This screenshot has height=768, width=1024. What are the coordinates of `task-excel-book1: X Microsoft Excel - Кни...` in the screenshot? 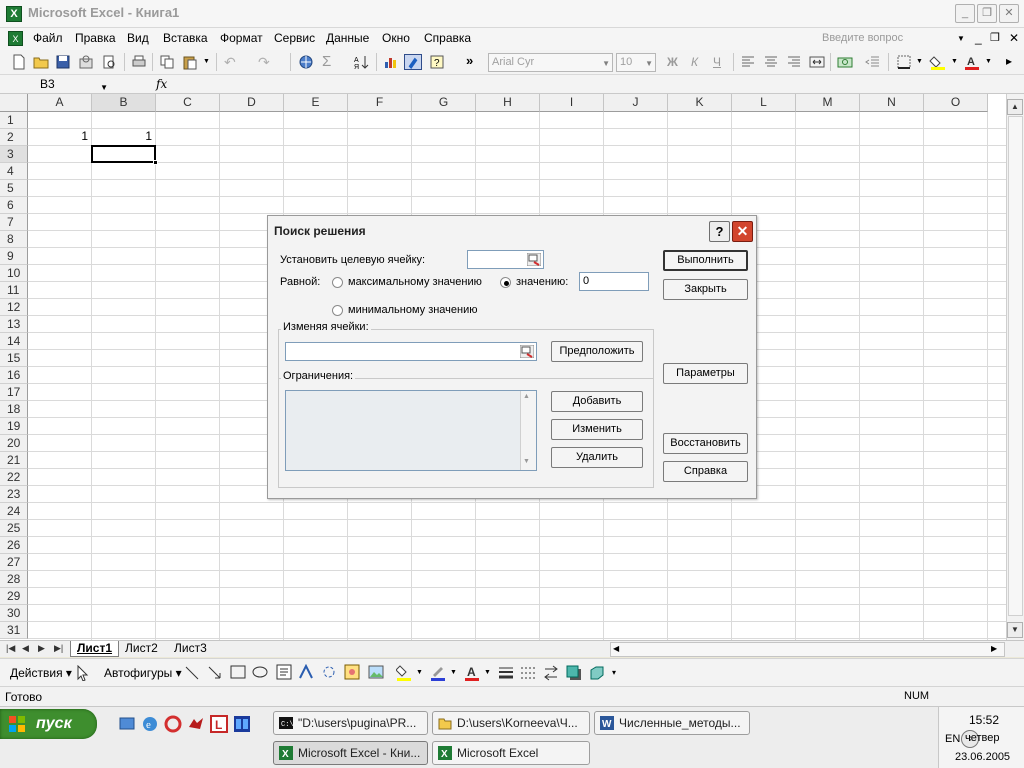 It's located at (350, 753).